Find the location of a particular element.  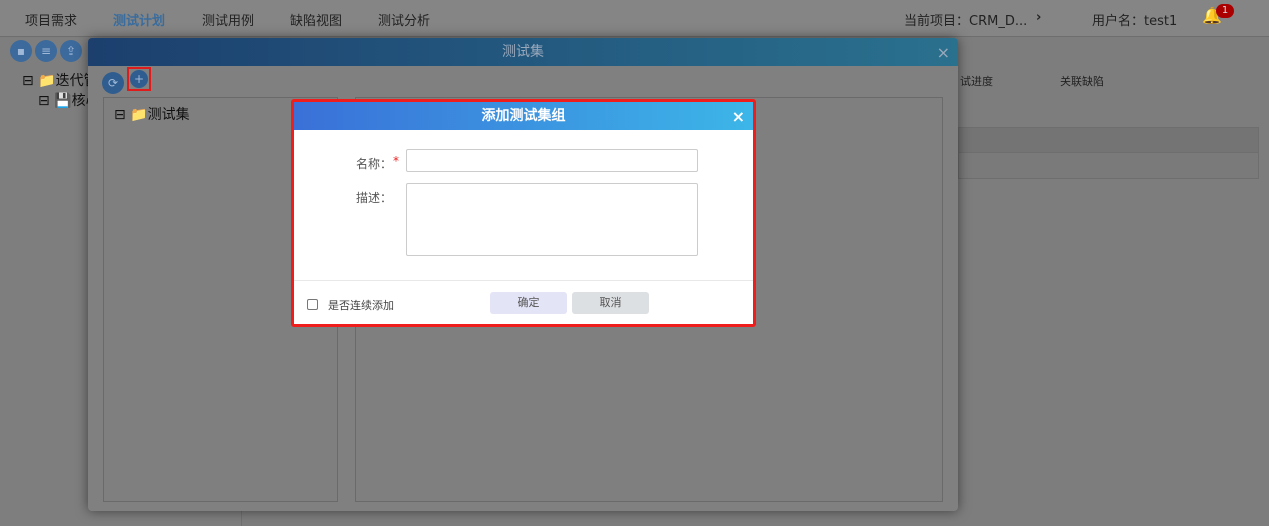

notification-badge: 1 is located at coordinates (1225, 11).